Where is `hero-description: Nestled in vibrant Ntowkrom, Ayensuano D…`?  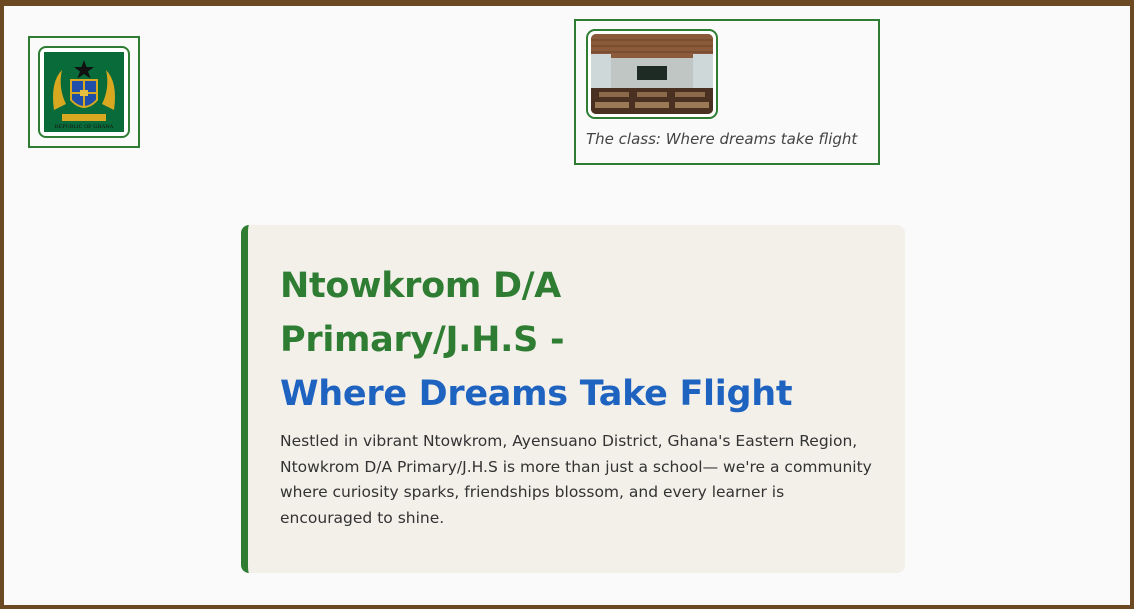
hero-description: Nestled in vibrant Ntowkrom, Ayensuano D… is located at coordinates (576, 479).